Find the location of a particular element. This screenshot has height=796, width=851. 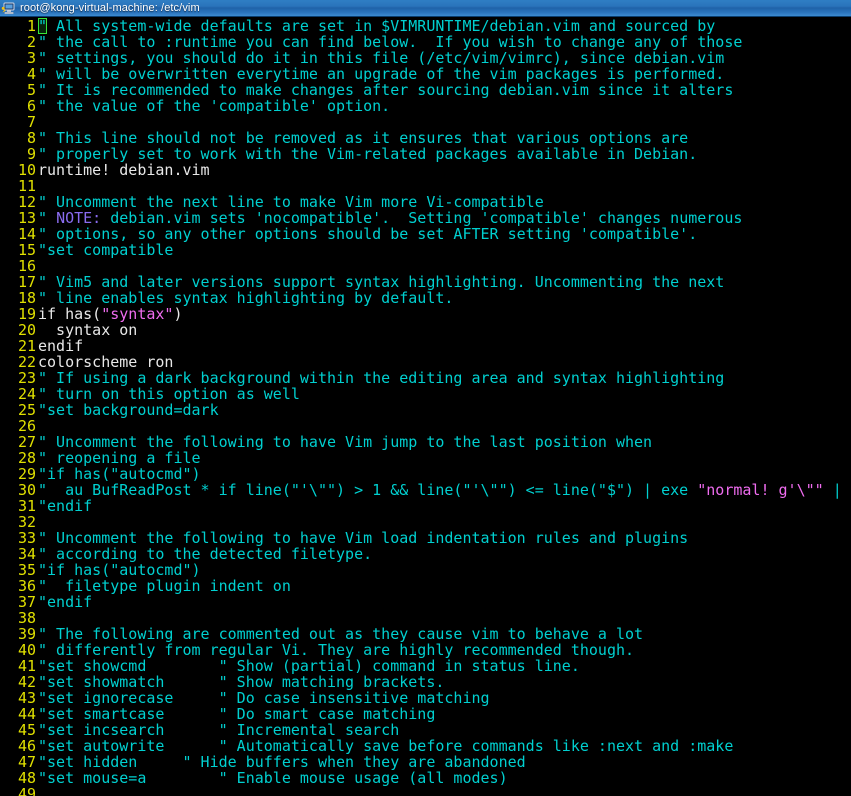

vim-line-number: 13 is located at coordinates (26, 218).